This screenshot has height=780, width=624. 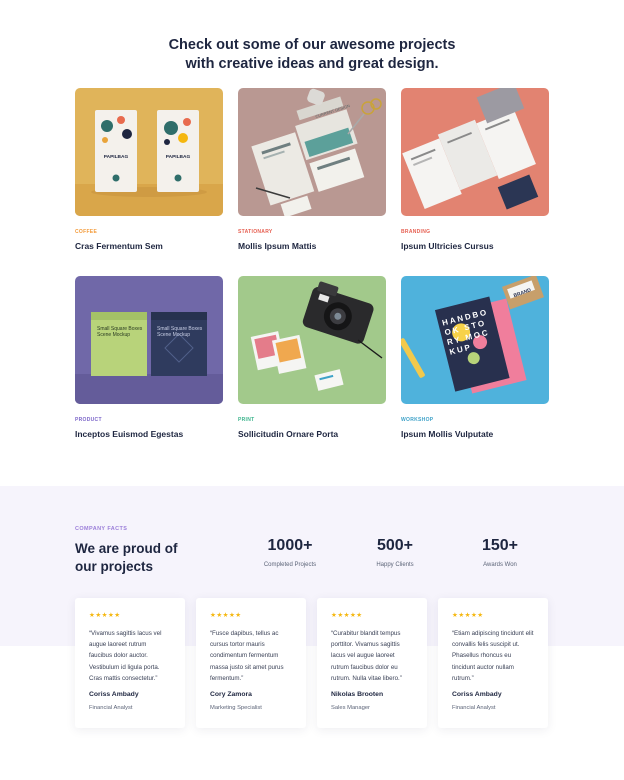 I want to click on project-category: Stationary, so click(x=255, y=232).